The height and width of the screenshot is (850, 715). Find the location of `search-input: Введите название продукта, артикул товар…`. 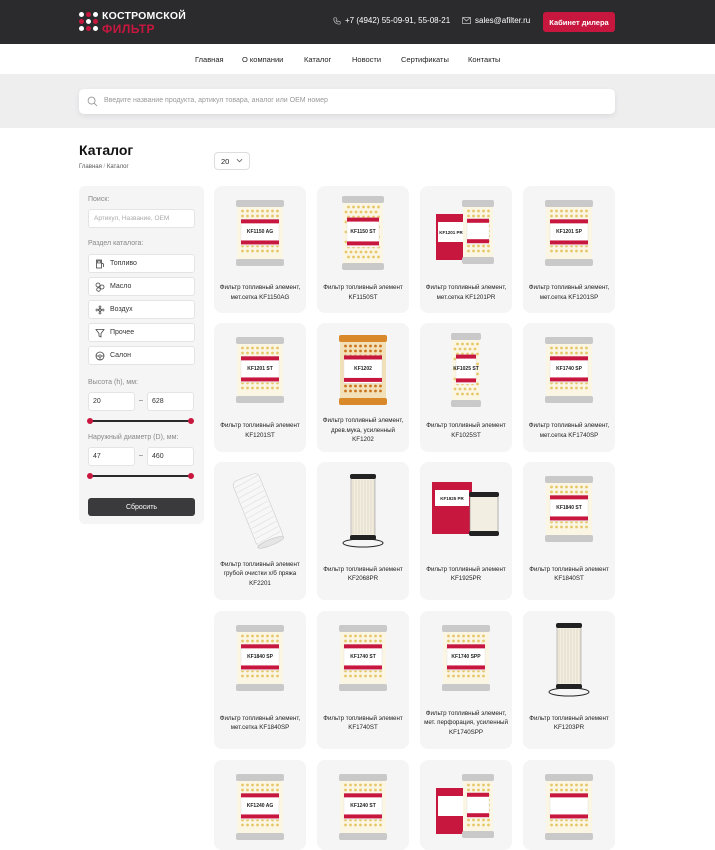

search-input: Введите название продукта, артикул товар… is located at coordinates (347, 101).